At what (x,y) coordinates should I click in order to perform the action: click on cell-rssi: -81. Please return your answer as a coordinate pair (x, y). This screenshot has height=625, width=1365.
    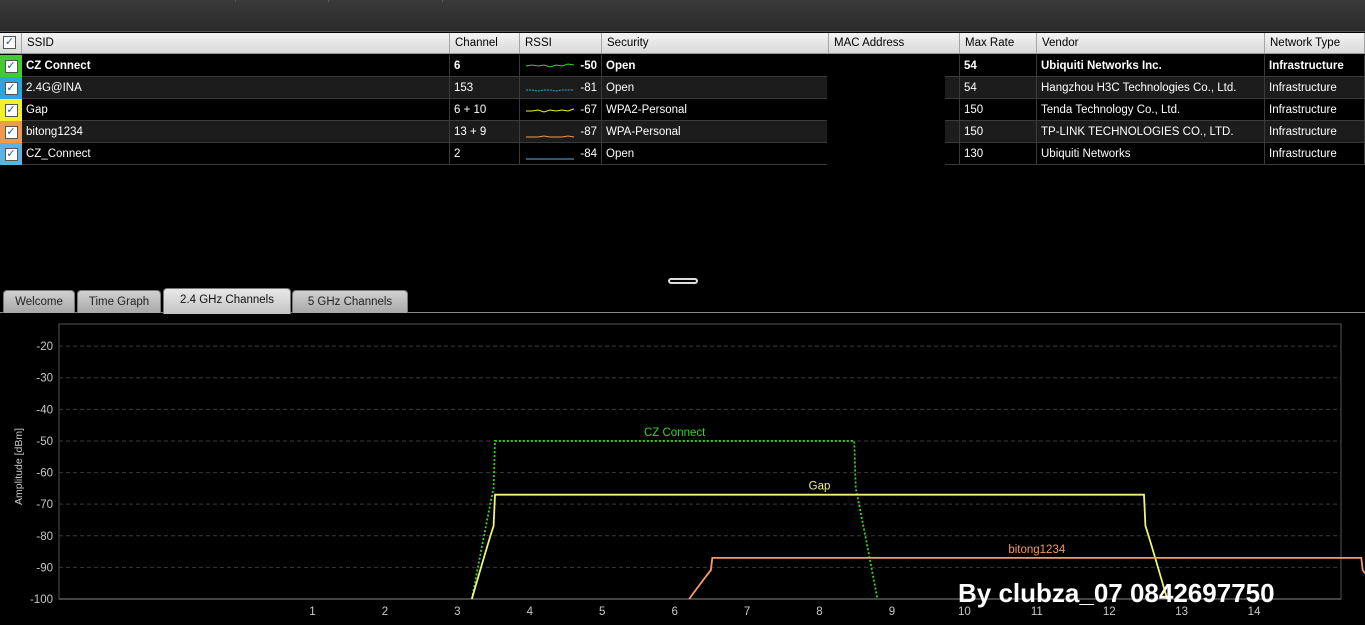
    Looking at the image, I should click on (561, 88).